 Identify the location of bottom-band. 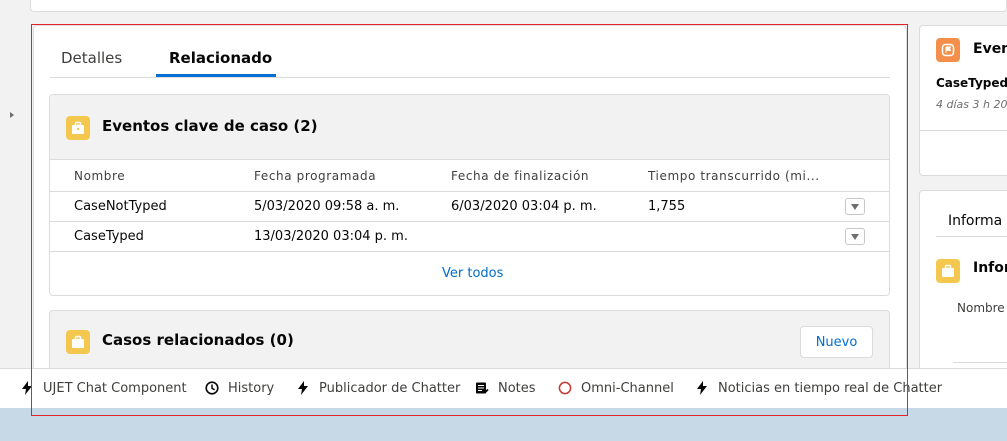
(503, 424).